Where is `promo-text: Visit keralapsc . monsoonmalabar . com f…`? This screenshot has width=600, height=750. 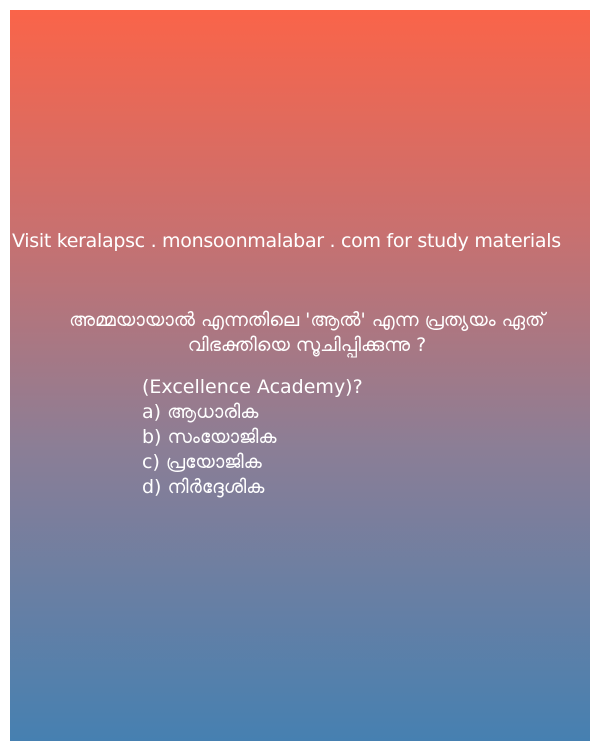 promo-text: Visit keralapsc . monsoonmalabar . com f… is located at coordinates (286, 241).